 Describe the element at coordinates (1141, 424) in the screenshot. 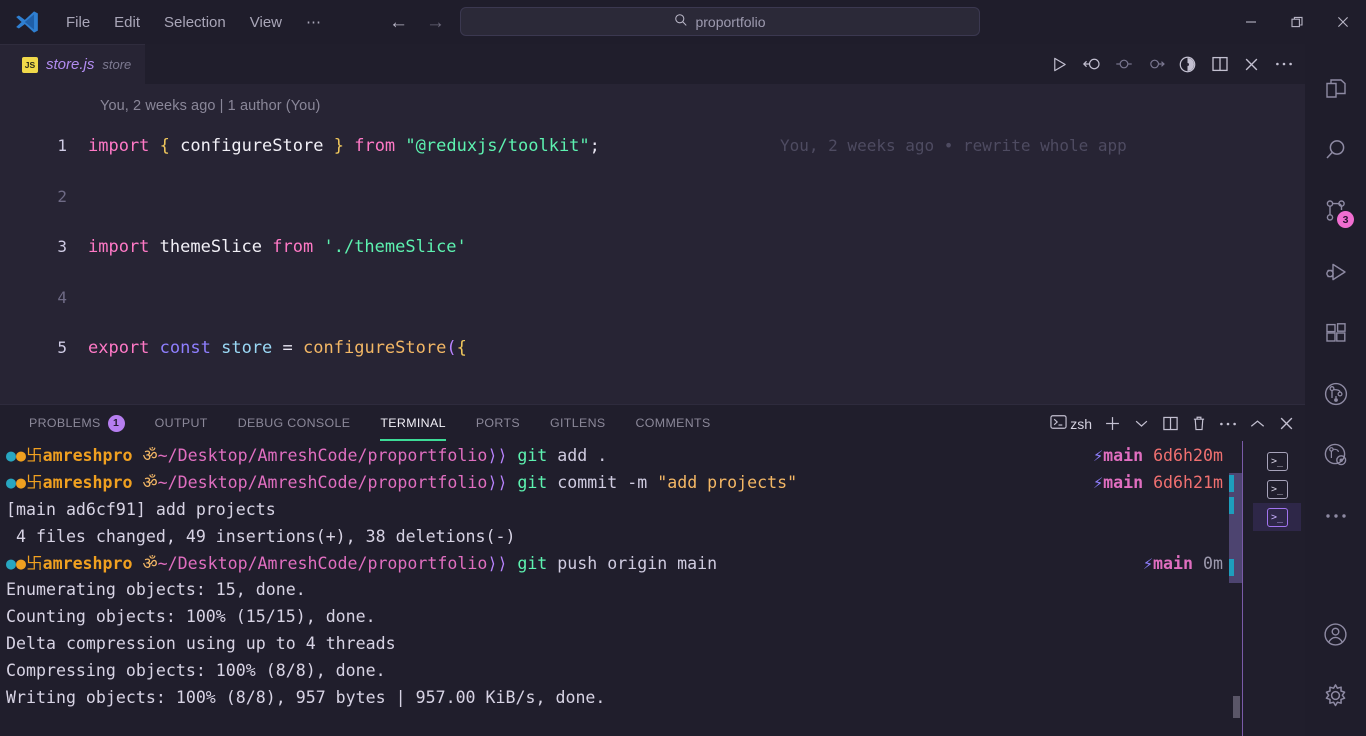

I see `chevron-down-icon` at that location.